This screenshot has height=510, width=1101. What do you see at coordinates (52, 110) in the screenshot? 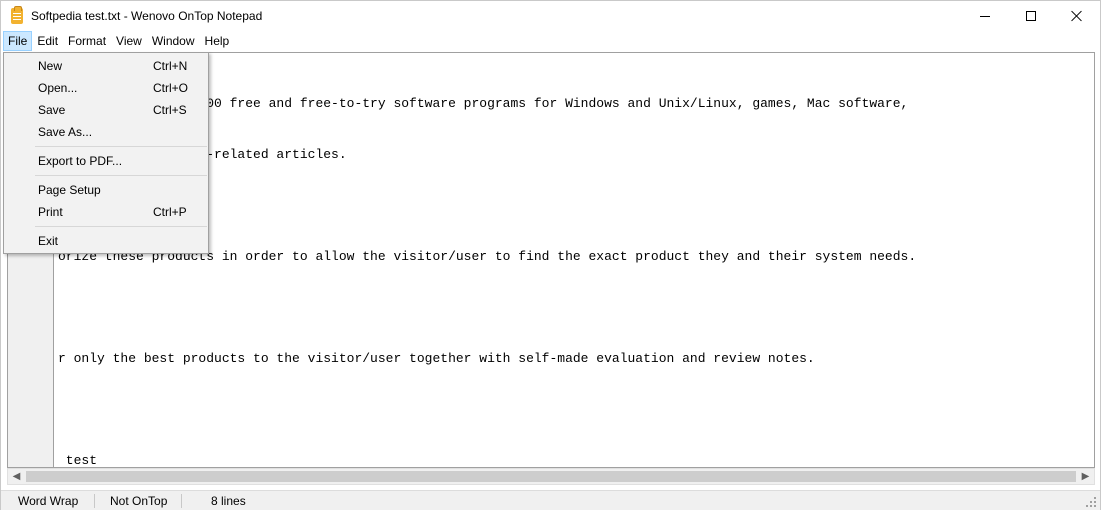
I see `menu-item-label: Save` at bounding box center [52, 110].